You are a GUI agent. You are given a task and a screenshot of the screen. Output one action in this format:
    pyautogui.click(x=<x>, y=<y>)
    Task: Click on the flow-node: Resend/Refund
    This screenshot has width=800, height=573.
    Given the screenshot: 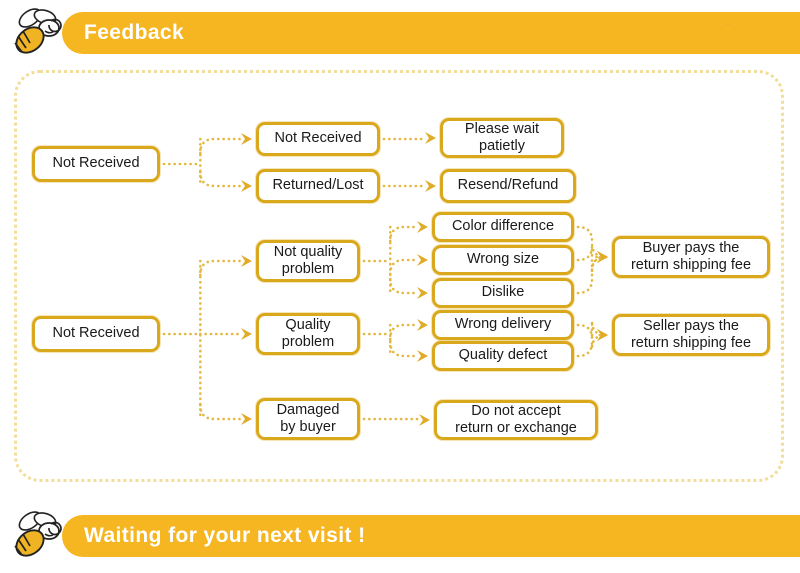 What is the action you would take?
    pyautogui.click(x=508, y=186)
    